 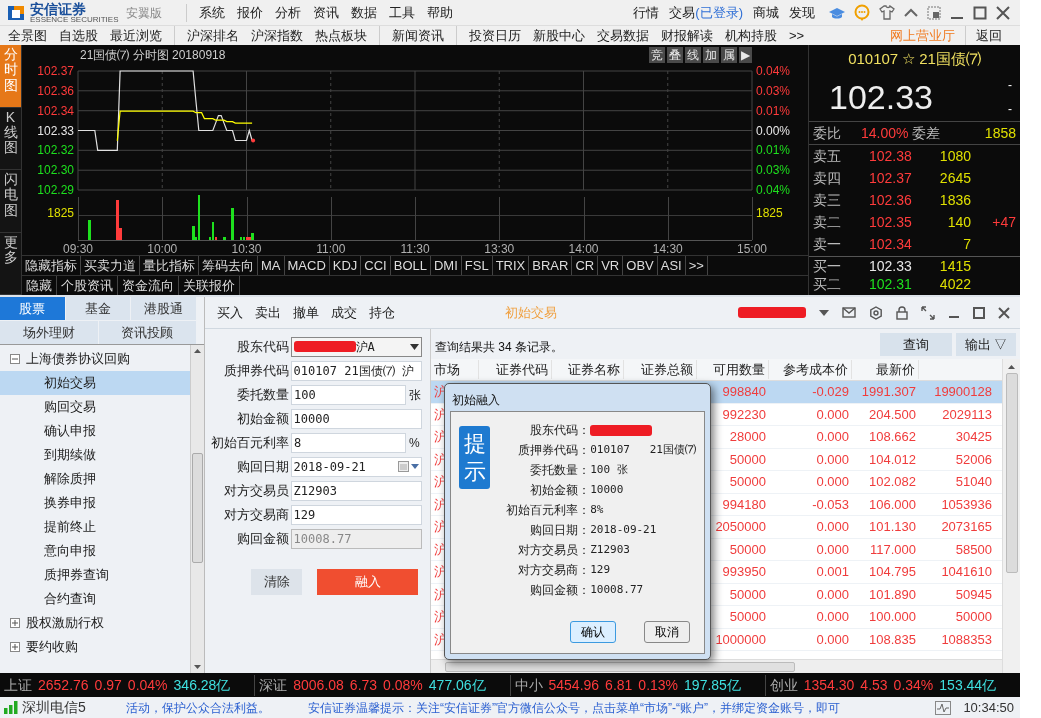 What do you see at coordinates (197, 667) in the screenshot?
I see `scroll-down-icon` at bounding box center [197, 667].